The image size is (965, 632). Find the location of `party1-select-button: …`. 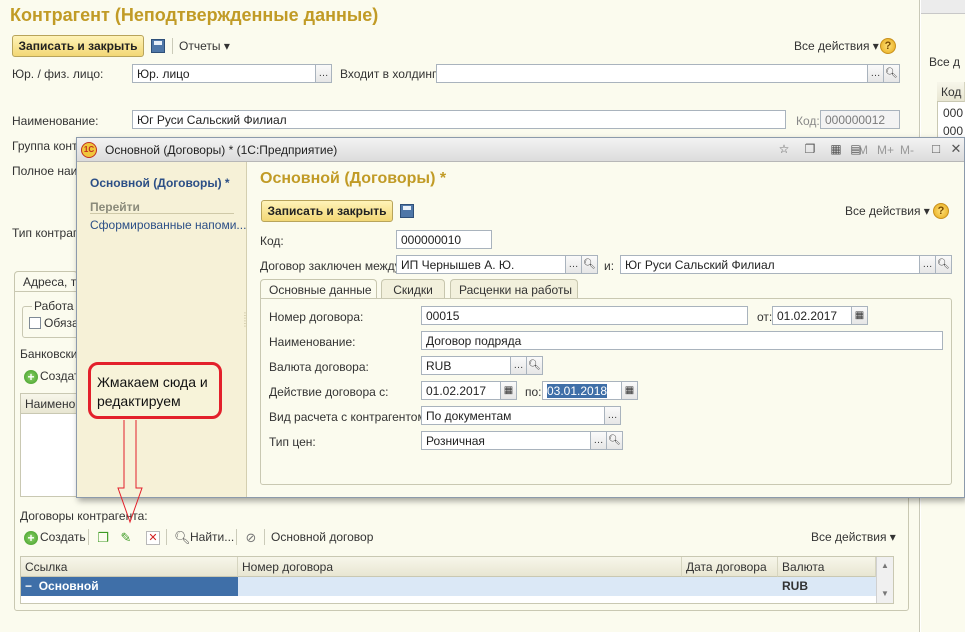

party1-select-button: … is located at coordinates (574, 264).